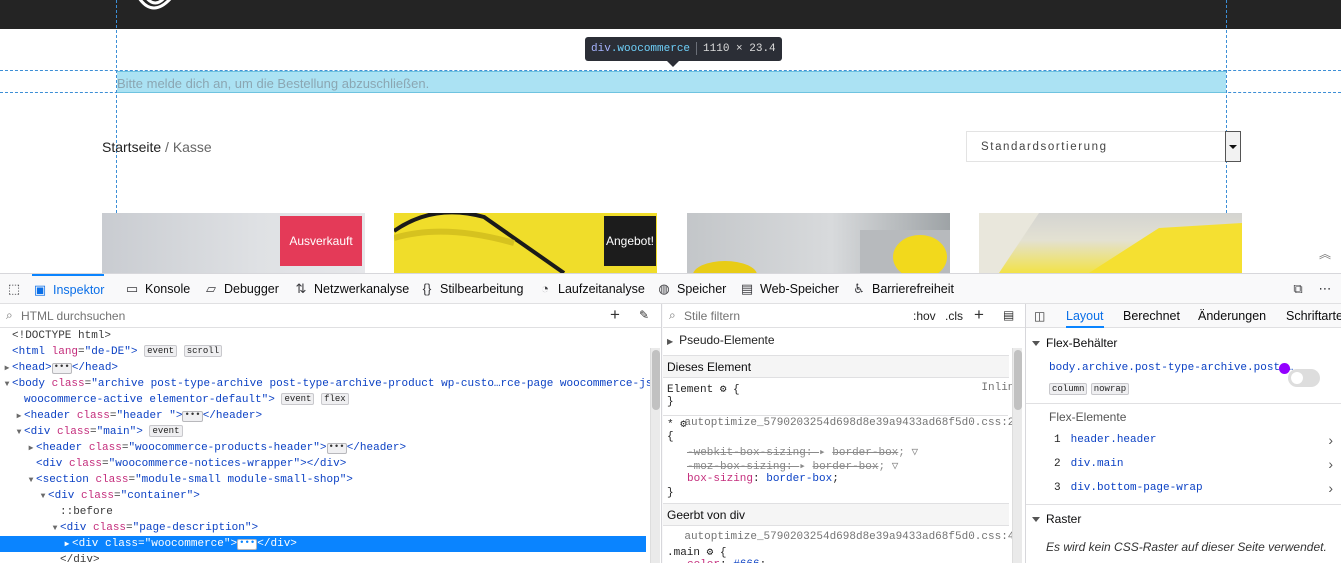  I want to click on tab-style-editor: {} Stilbearbeitung, so click(471, 289).